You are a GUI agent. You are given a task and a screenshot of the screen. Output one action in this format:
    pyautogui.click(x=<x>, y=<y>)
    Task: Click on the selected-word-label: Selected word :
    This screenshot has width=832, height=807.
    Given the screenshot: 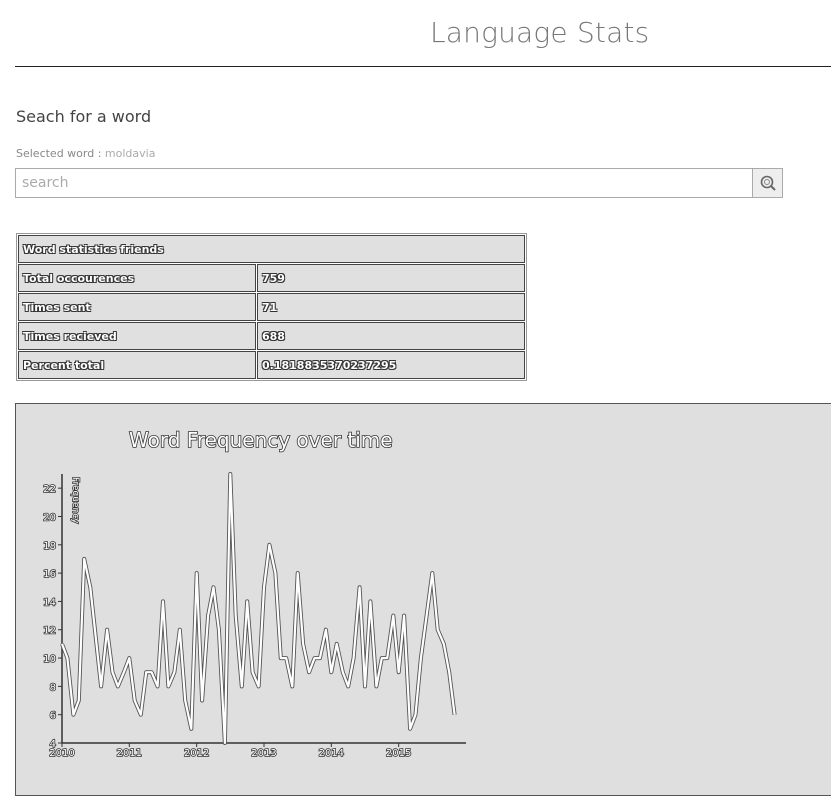 What is the action you would take?
    pyautogui.click(x=59, y=153)
    